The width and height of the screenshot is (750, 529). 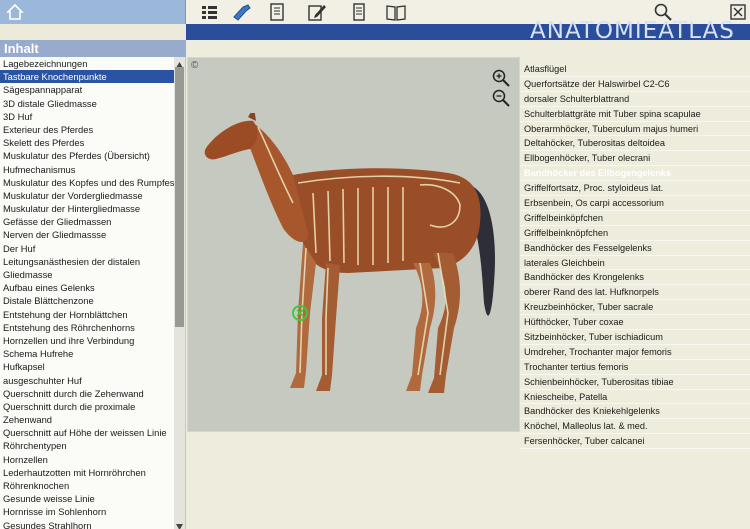 What do you see at coordinates (359, 12) in the screenshot?
I see `document-icon` at bounding box center [359, 12].